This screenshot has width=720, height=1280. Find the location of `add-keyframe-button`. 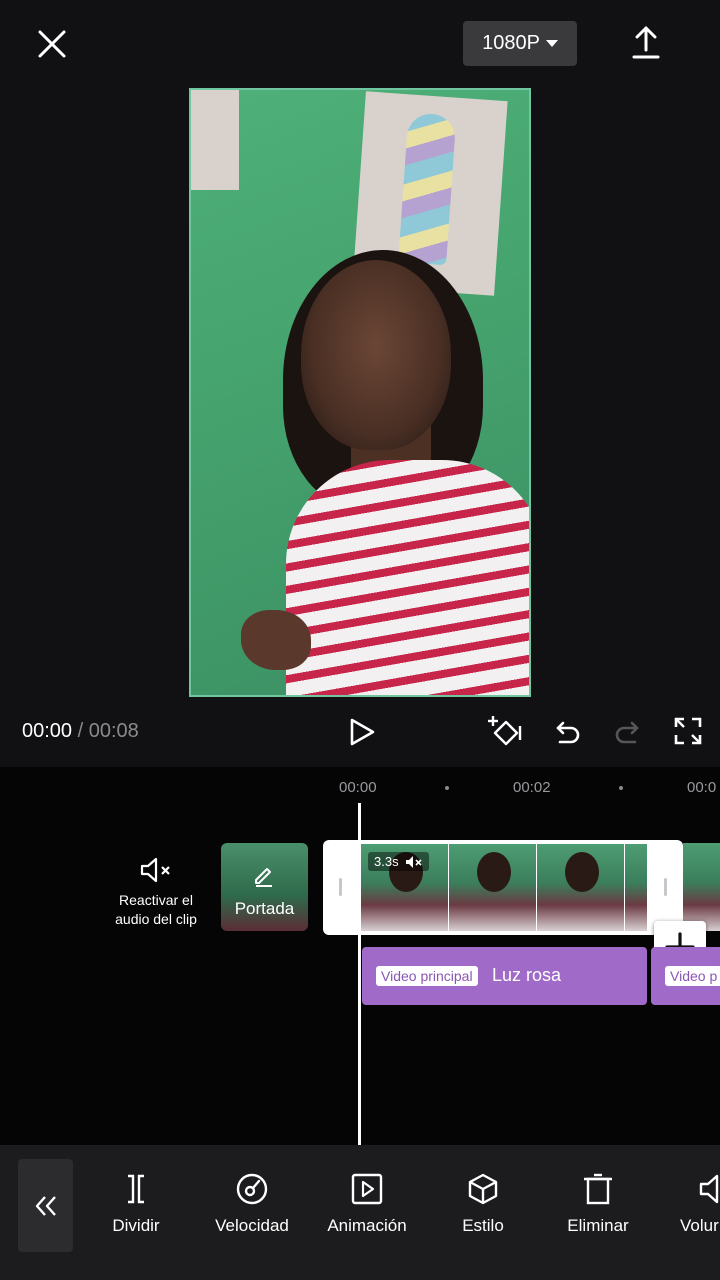

add-keyframe-button is located at coordinates (506, 732).